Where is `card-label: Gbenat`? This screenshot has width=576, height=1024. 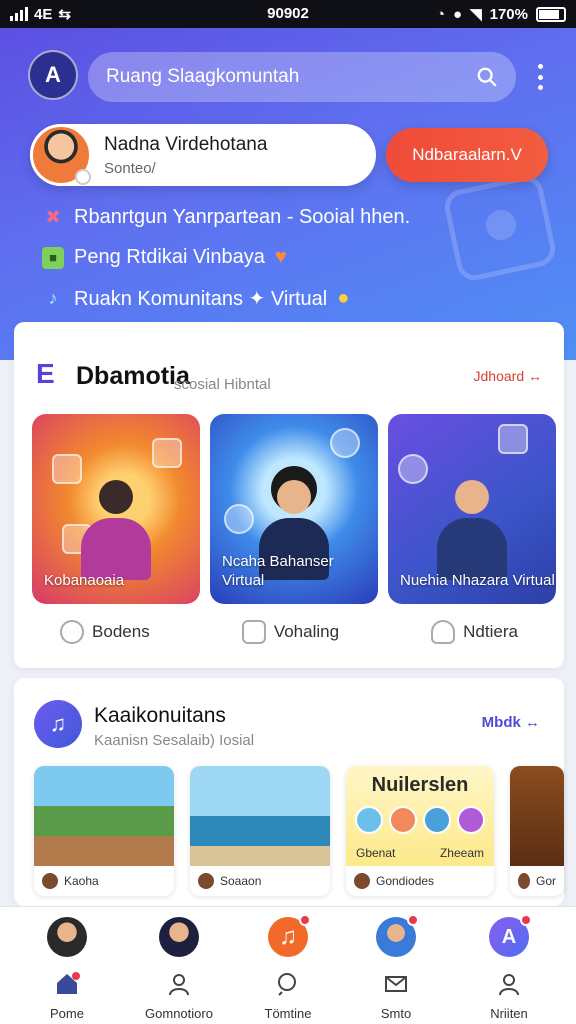 card-label: Gbenat is located at coordinates (376, 853).